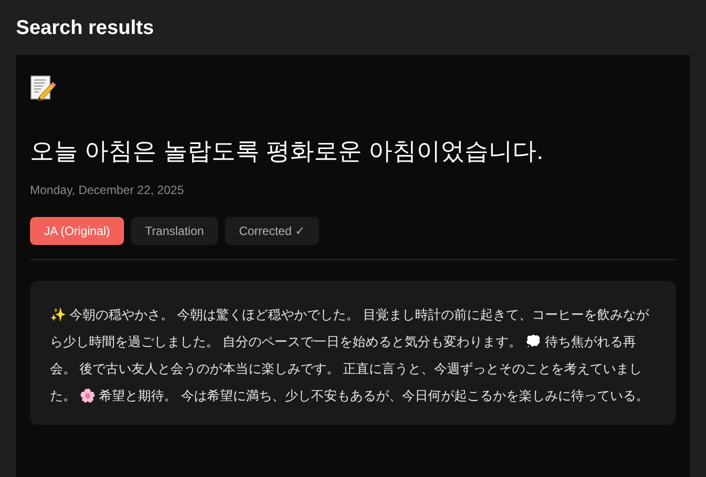 The image size is (706, 477). I want to click on page-title: Search results, so click(85, 28).